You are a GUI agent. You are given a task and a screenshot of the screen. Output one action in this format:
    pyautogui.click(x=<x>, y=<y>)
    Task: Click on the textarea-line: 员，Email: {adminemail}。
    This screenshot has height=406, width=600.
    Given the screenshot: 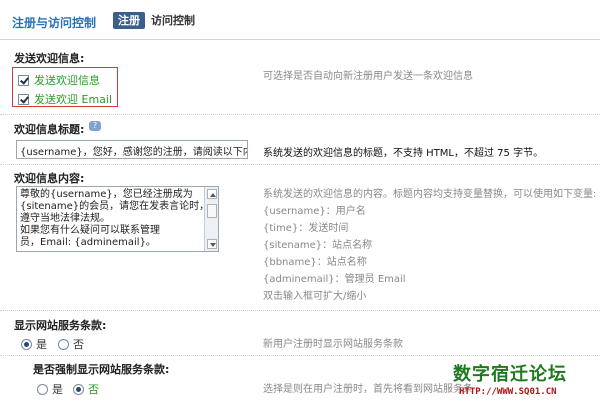 What is the action you would take?
    pyautogui.click(x=88, y=242)
    